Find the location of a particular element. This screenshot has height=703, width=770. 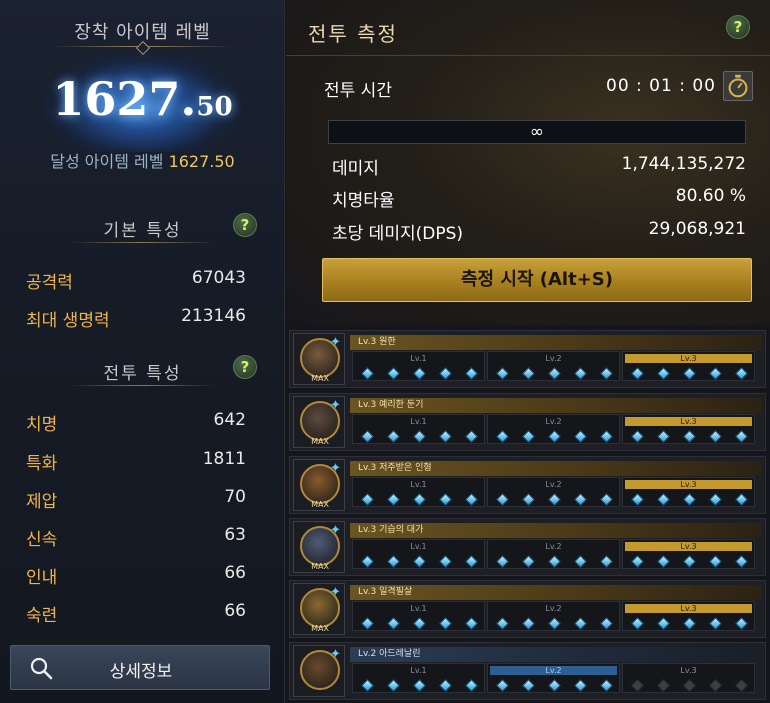

stat-value: 63 is located at coordinates (235, 535).